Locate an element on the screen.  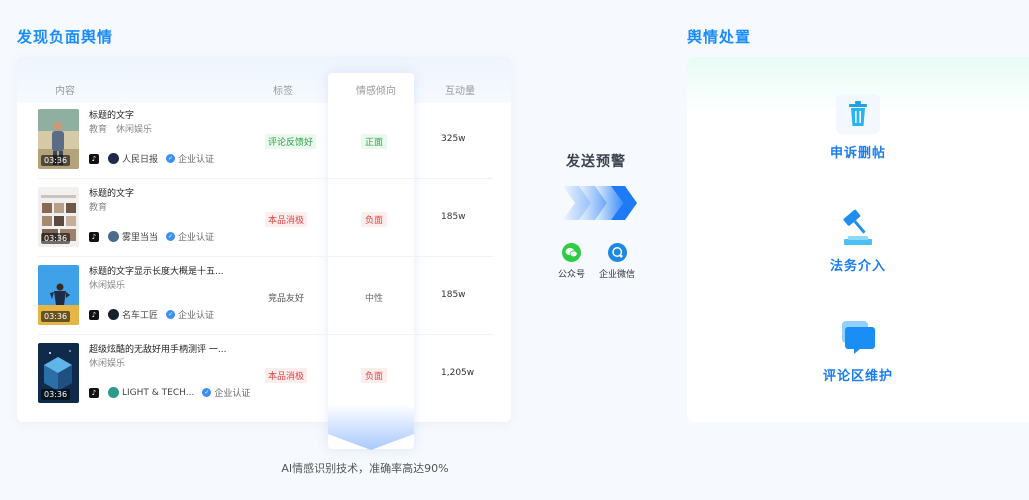
forward-chevrons-icon is located at coordinates (600, 203).